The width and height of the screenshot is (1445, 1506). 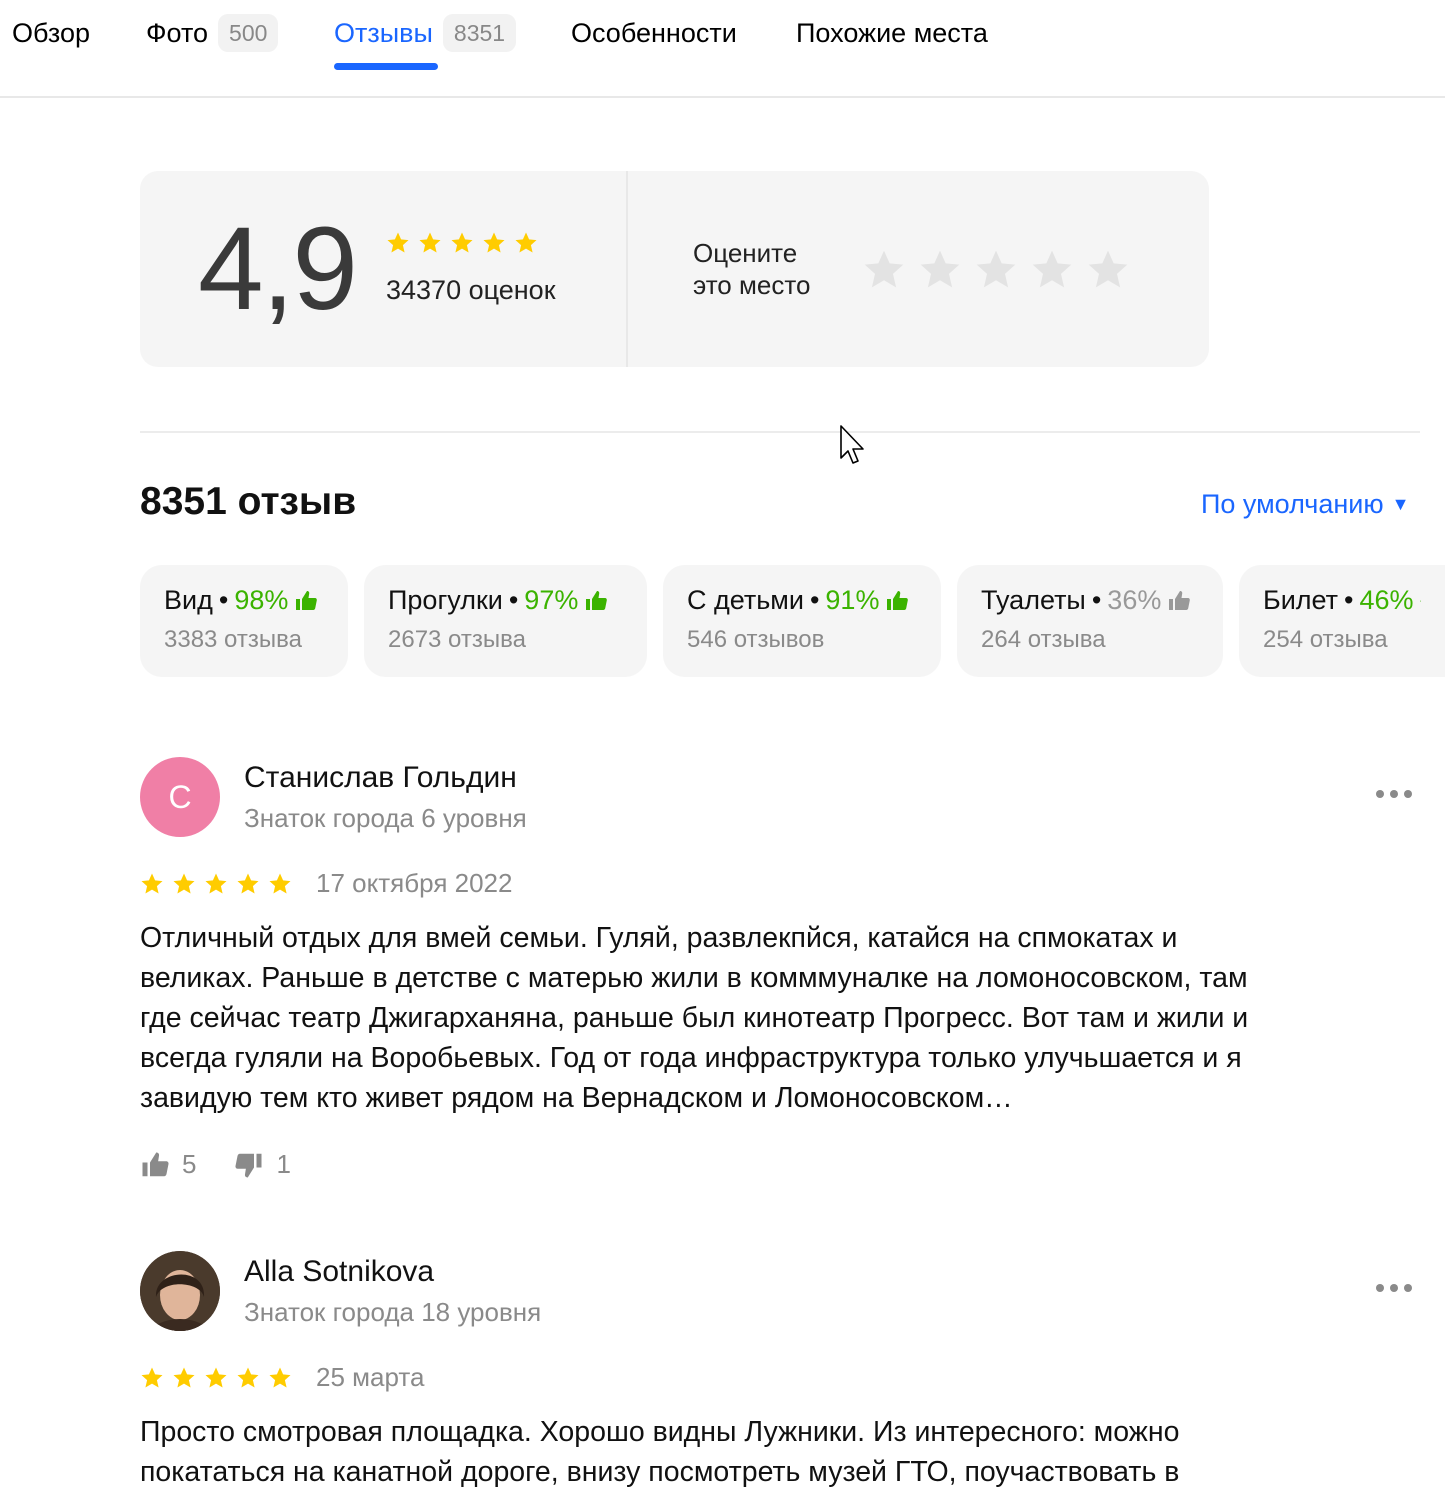 What do you see at coordinates (802, 621) in the screenshot?
I see `aspect-chip-with-kids: С детьми • 91% 546 отзывов` at bounding box center [802, 621].